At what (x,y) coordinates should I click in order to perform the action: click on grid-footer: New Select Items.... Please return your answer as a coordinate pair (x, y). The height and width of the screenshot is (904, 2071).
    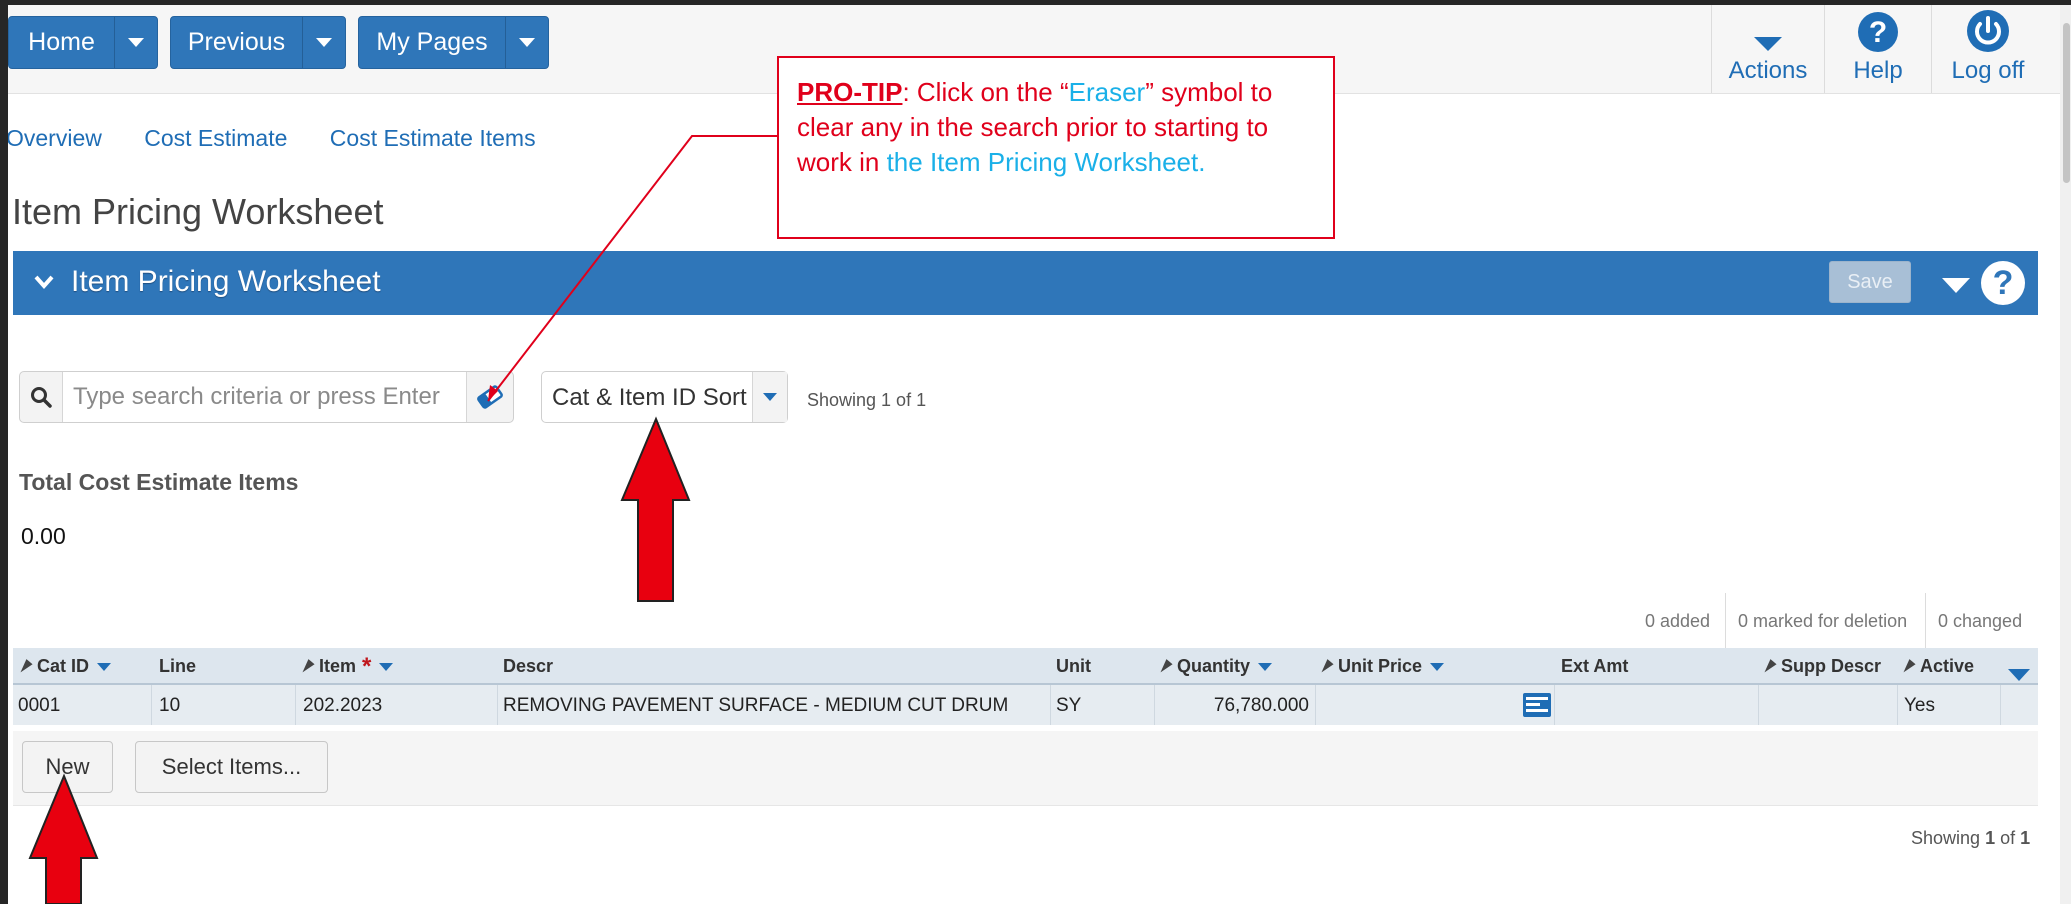
    Looking at the image, I should click on (1025, 768).